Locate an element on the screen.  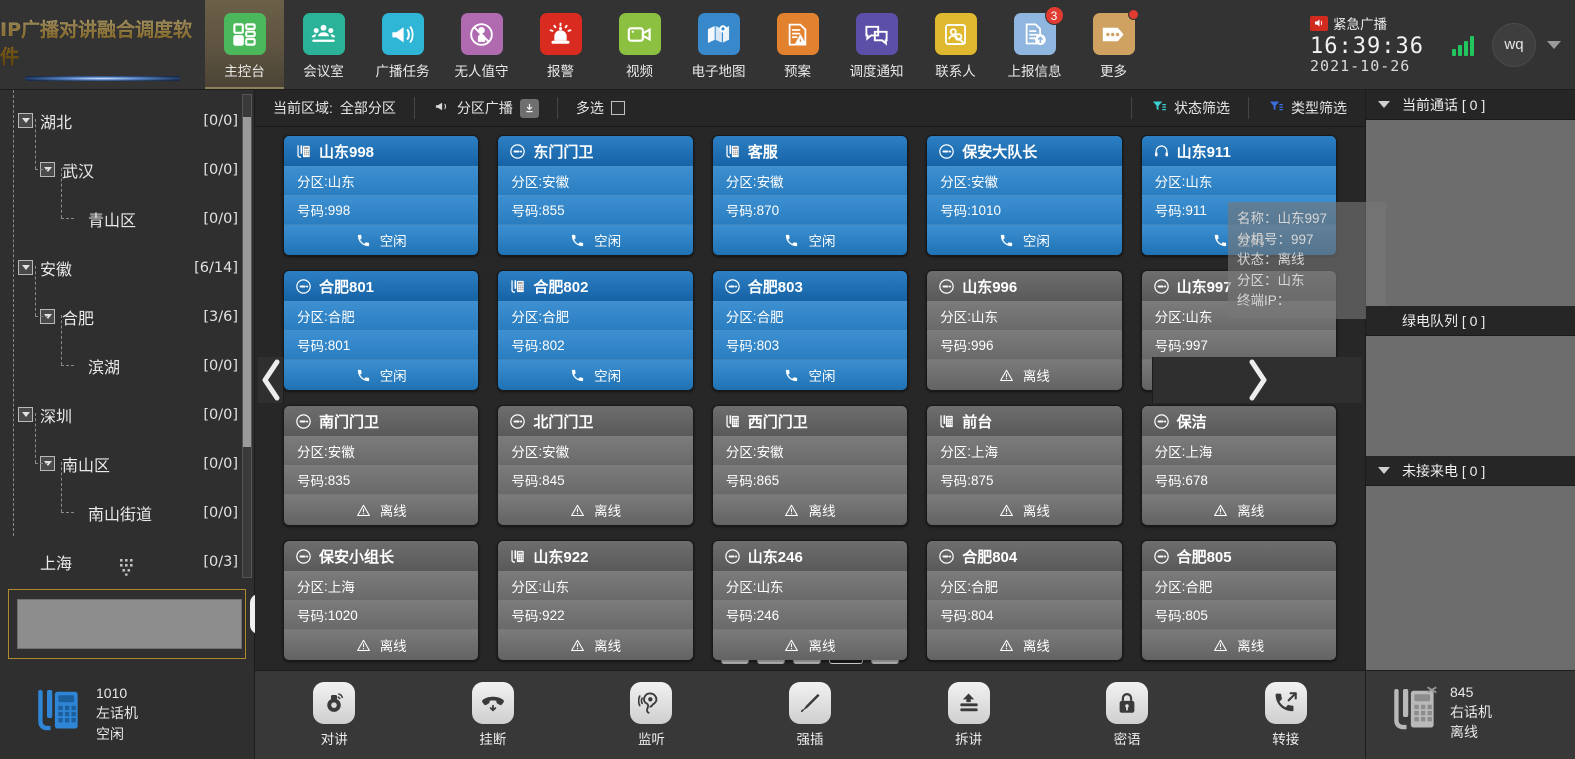
device-card: 合肥803 分区: 合肥 号码:803 空闲 is located at coordinates (810, 330).